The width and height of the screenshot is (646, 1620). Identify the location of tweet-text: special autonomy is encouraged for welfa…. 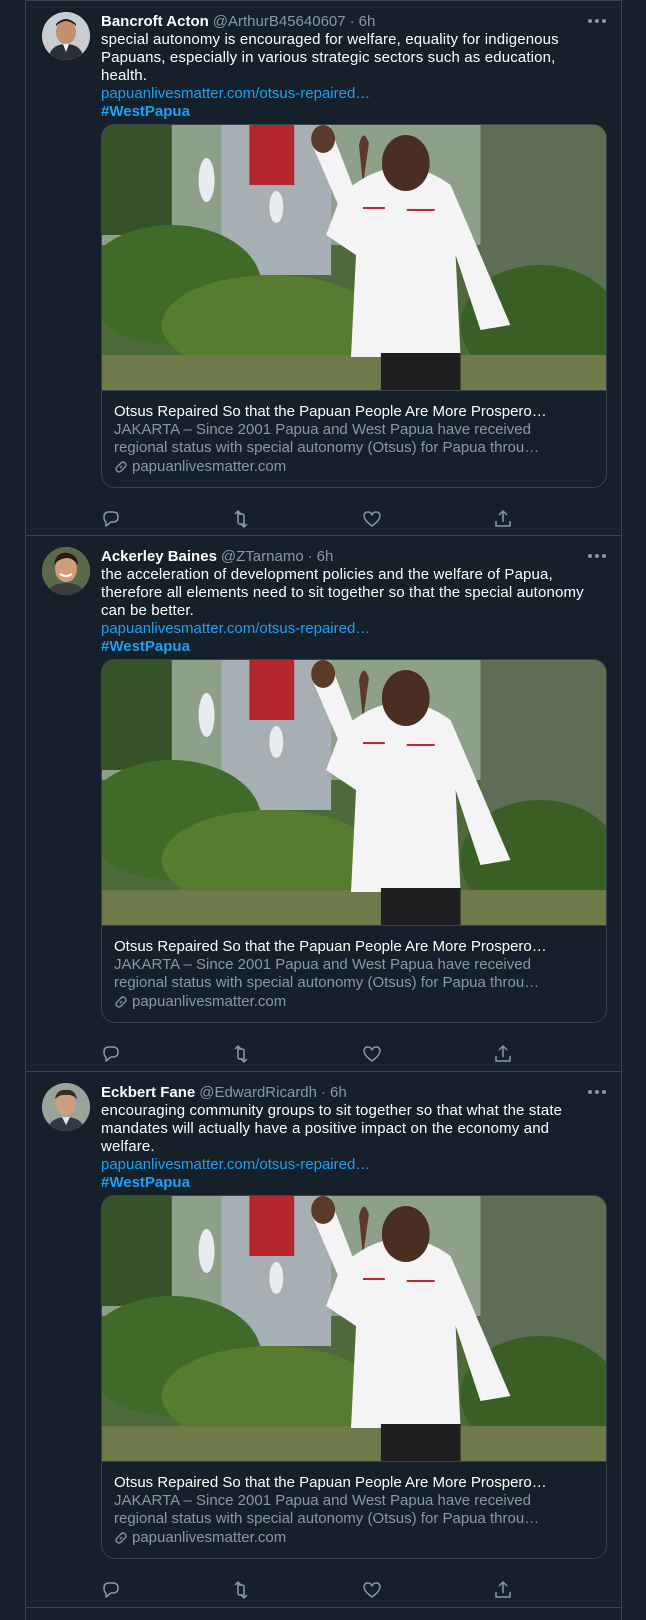
(330, 57).